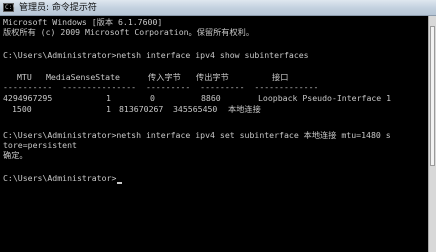  I want to click on vertical-scrollbar, so click(432, 134).